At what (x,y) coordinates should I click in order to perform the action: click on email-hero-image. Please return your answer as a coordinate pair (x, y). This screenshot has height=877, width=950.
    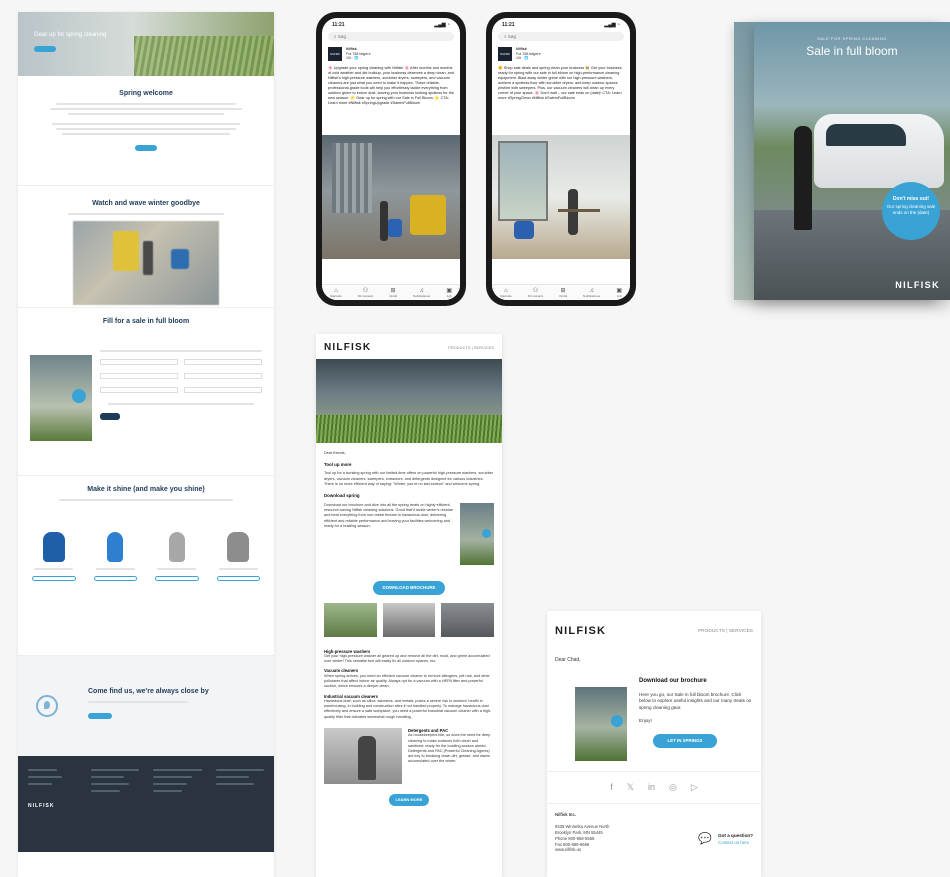
    Looking at the image, I should click on (409, 401).